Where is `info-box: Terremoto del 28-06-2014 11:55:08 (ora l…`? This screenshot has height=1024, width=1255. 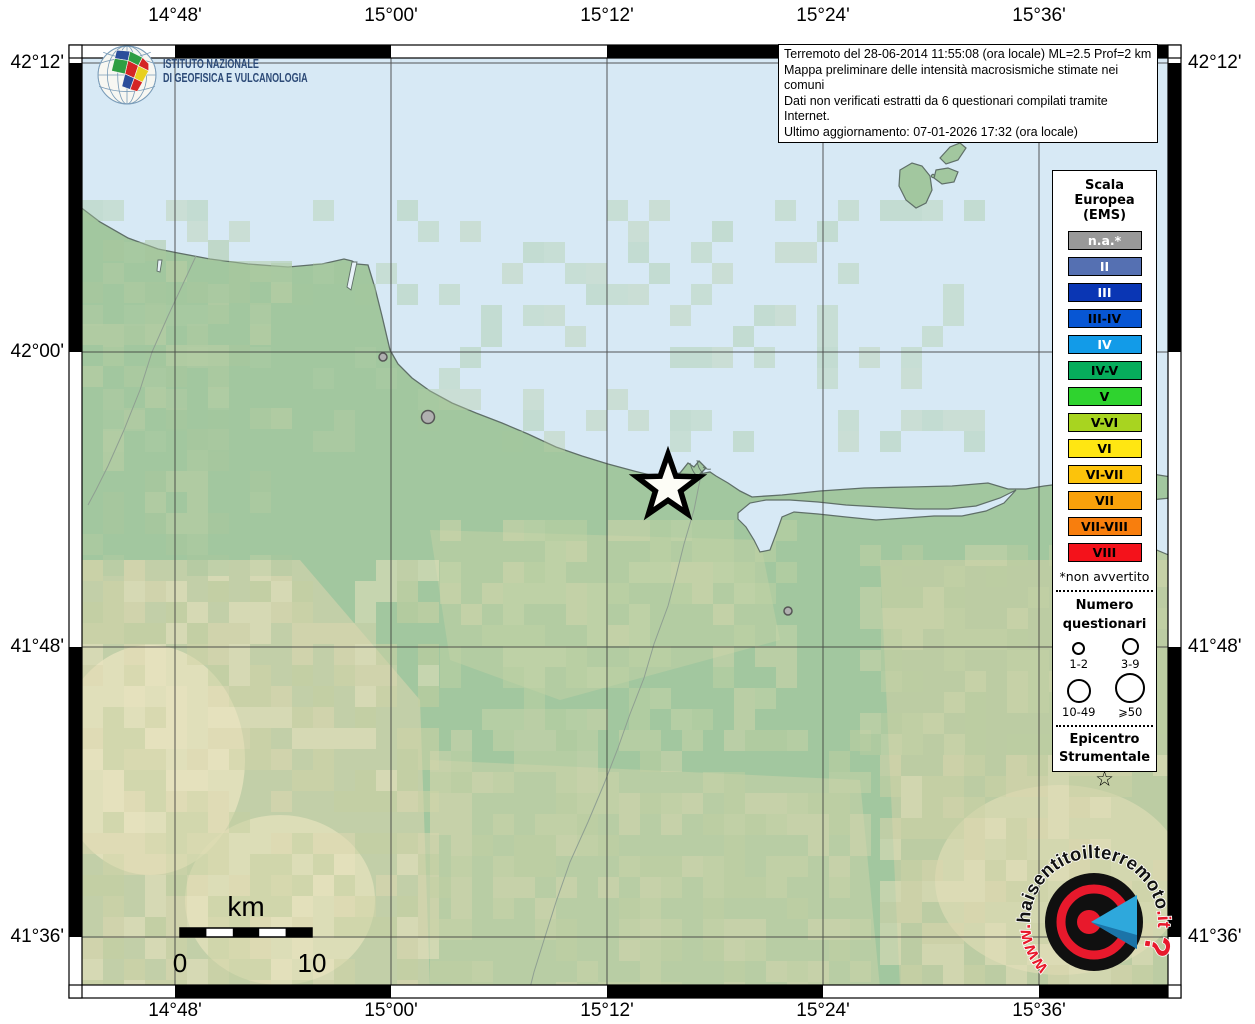 info-box: Terremoto del 28-06-2014 11:55:08 (ora l… is located at coordinates (968, 93).